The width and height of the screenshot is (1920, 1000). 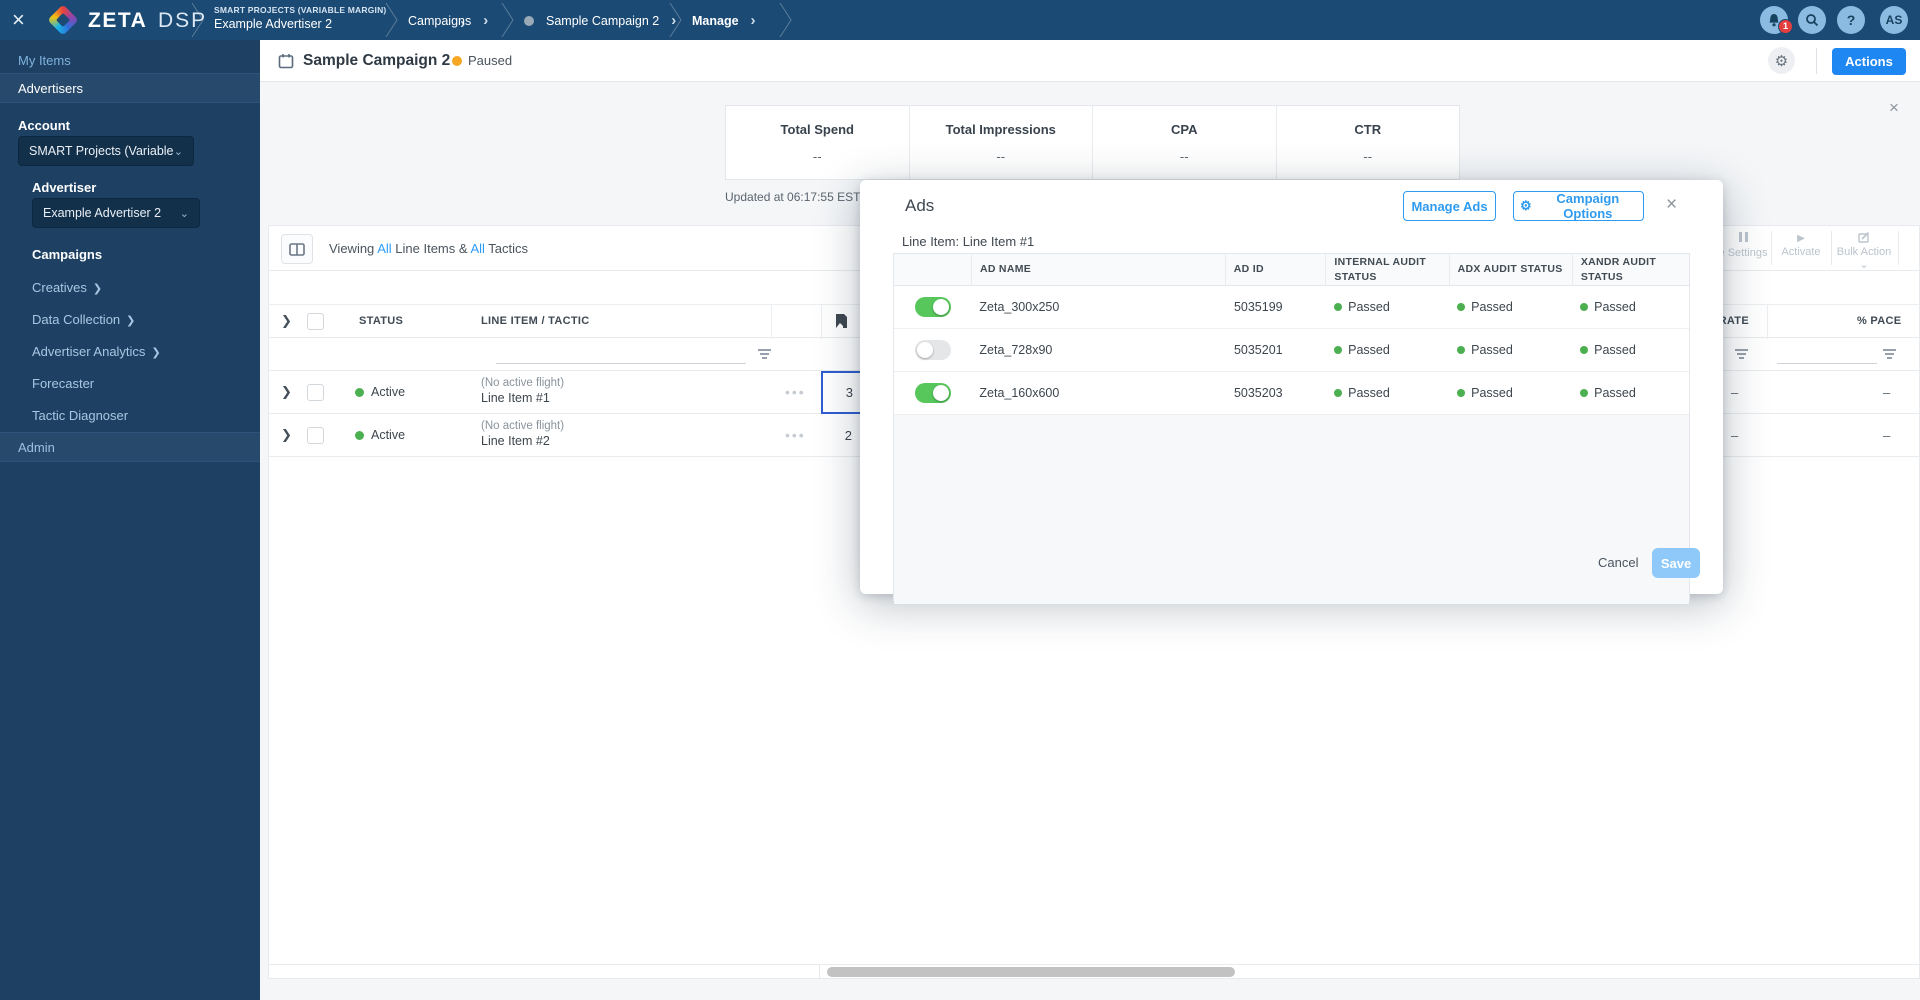 What do you see at coordinates (1767, 322) in the screenshot?
I see `column-divider` at bounding box center [1767, 322].